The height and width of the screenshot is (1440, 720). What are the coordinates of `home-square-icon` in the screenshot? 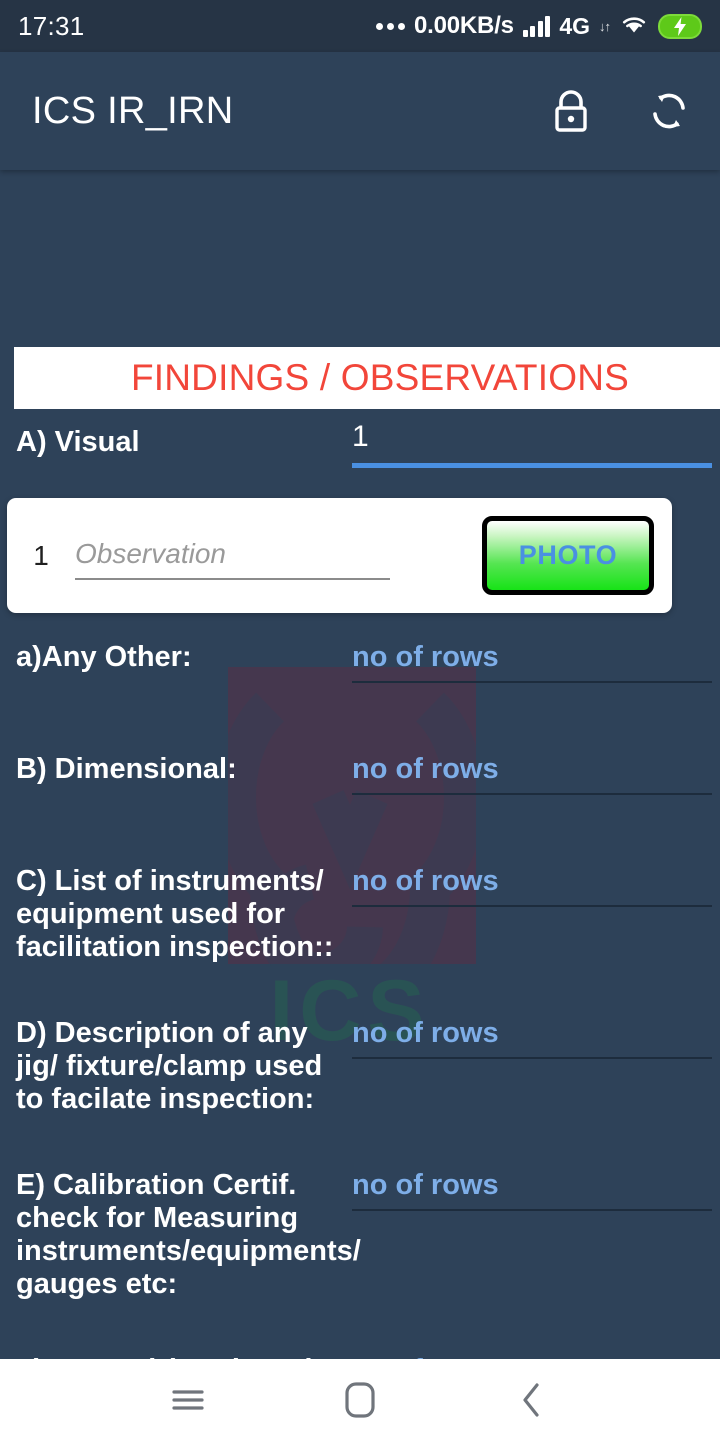 It's located at (360, 1400).